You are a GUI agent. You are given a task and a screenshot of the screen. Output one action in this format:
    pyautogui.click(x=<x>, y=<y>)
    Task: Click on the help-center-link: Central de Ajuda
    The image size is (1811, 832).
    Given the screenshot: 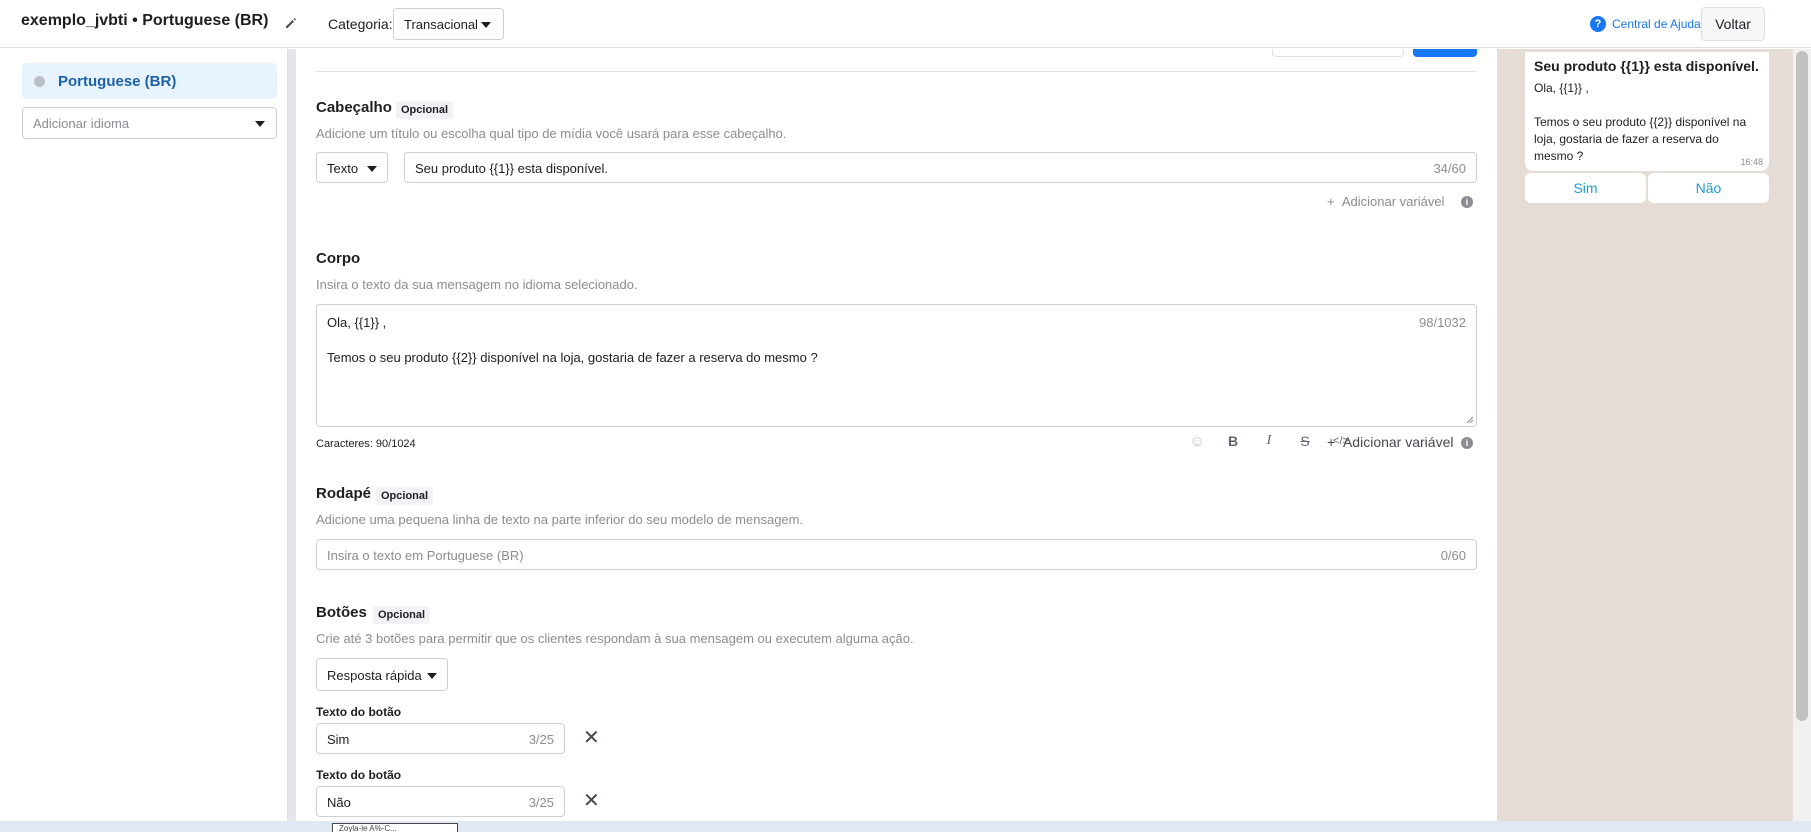 What is the action you would take?
    pyautogui.click(x=1656, y=24)
    